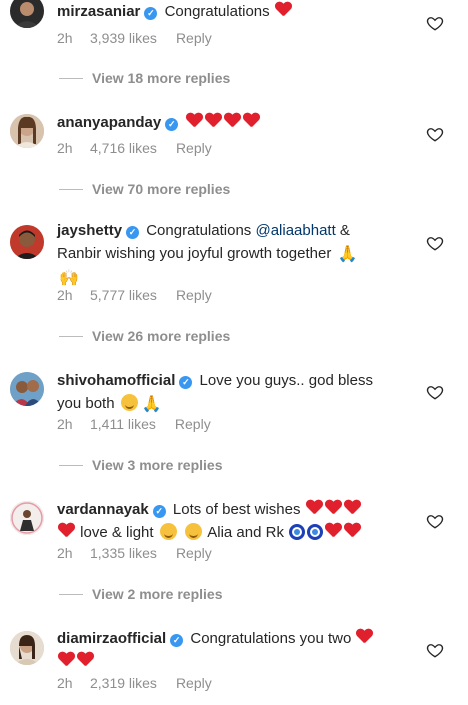 The image size is (468, 705). What do you see at coordinates (123, 148) in the screenshot?
I see `likes-count: 4,716 likes` at bounding box center [123, 148].